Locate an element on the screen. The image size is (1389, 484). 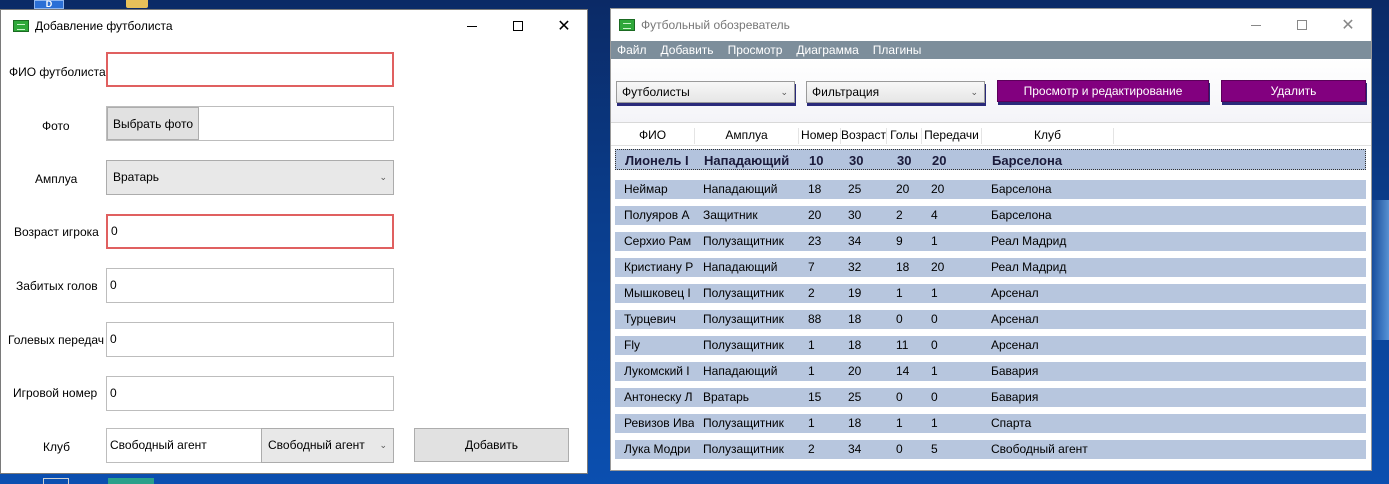
table-row: Мышковец I Полузащитник 2 19 1 1 Арсенал is located at coordinates (990, 293).